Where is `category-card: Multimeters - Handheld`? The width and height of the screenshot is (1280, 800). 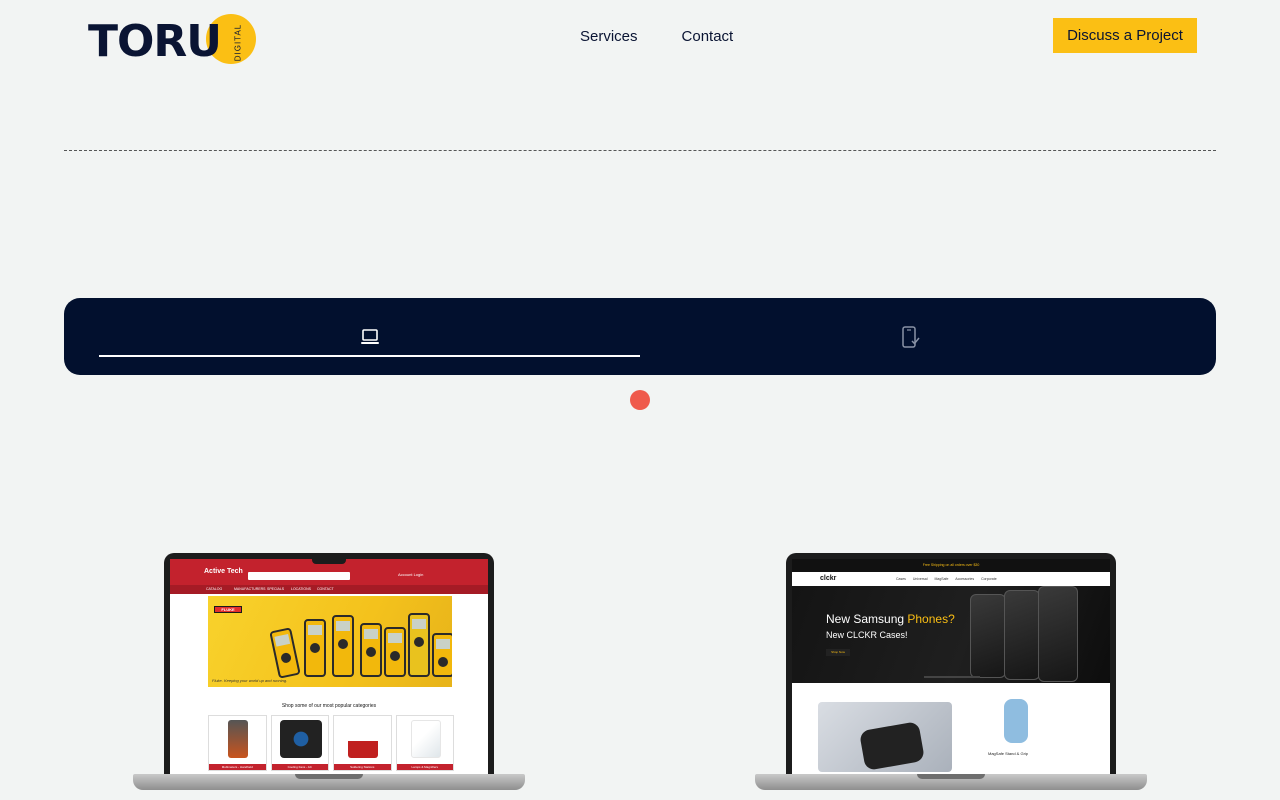 category-card: Multimeters - Handheld is located at coordinates (237, 743).